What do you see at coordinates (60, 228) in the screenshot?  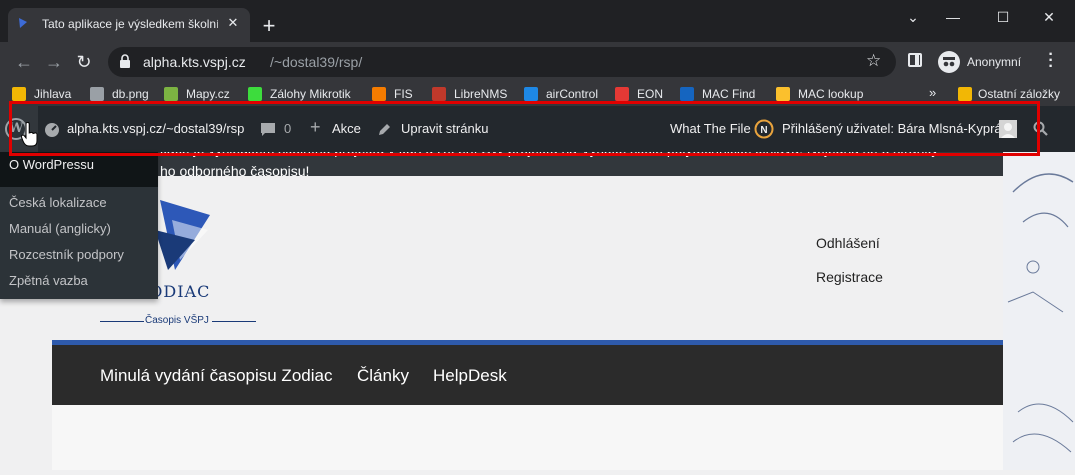 I see `menu-item-manual: Manuál (anglicky)` at bounding box center [60, 228].